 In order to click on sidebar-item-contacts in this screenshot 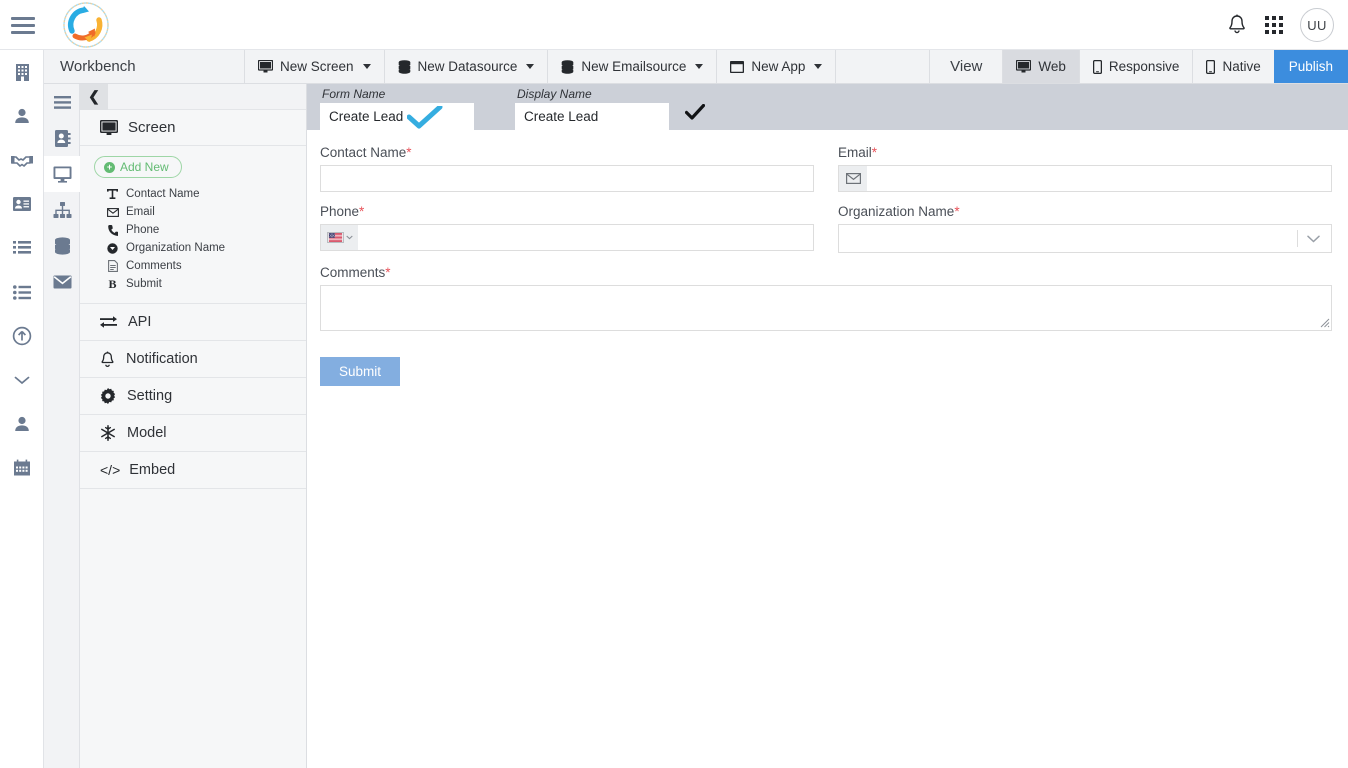, I will do `click(22, 116)`.